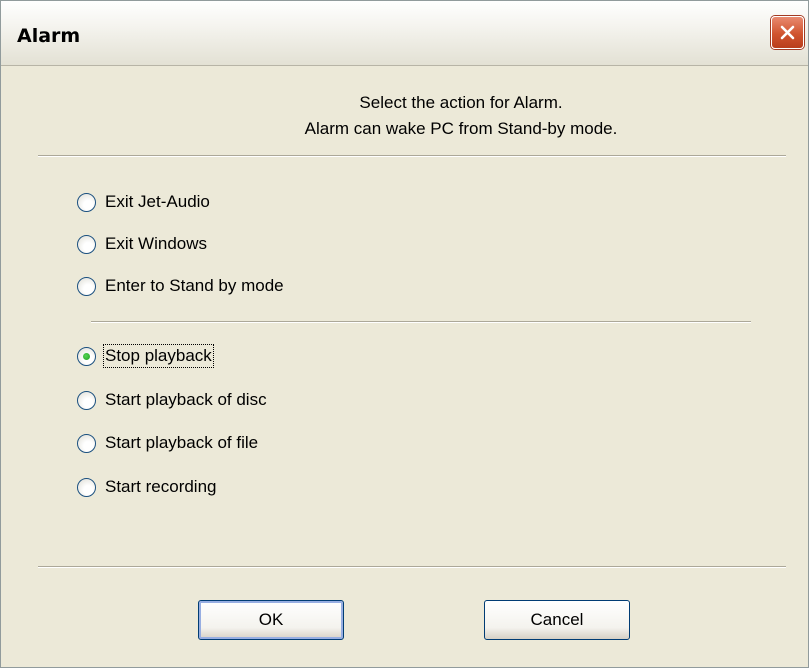 The height and width of the screenshot is (668, 809). What do you see at coordinates (157, 201) in the screenshot?
I see `radio-label: Exit Jet-Audio` at bounding box center [157, 201].